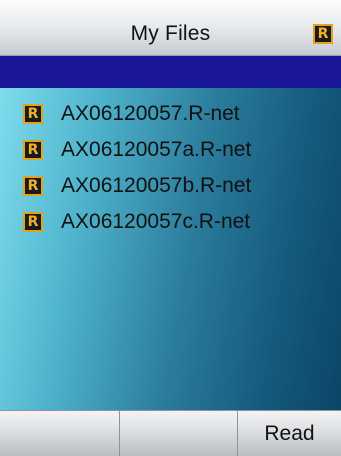 The height and width of the screenshot is (456, 341). What do you see at coordinates (170, 72) in the screenshot?
I see `selection-highlight-bar` at bounding box center [170, 72].